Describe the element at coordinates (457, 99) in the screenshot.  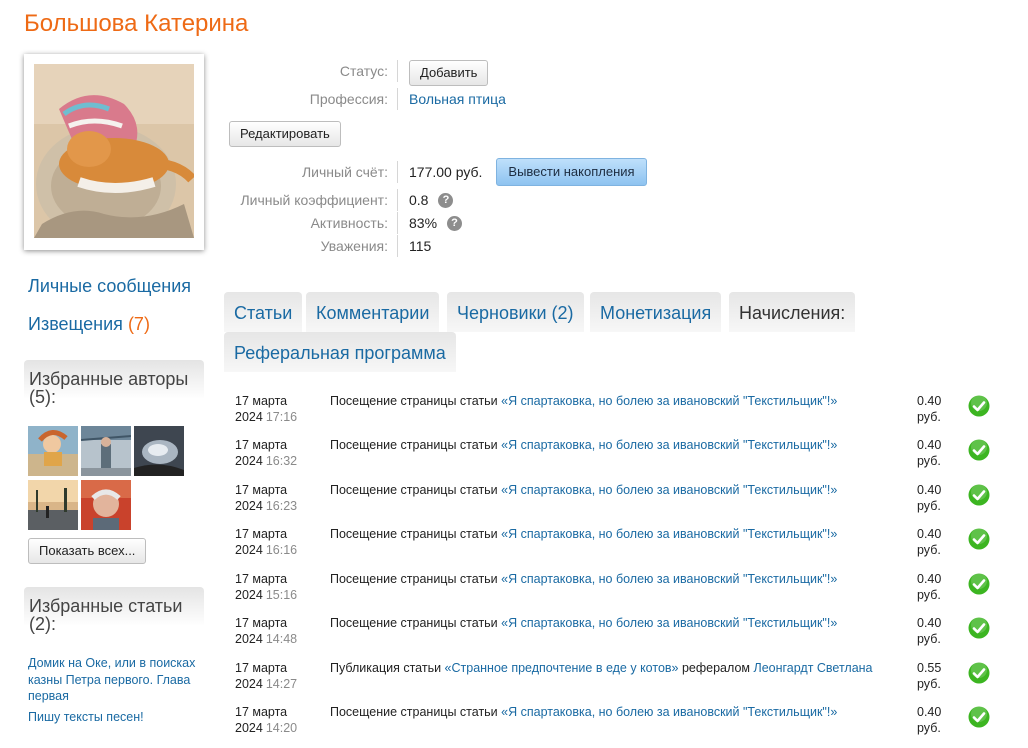
I see `profession-link: Вольная птица` at that location.